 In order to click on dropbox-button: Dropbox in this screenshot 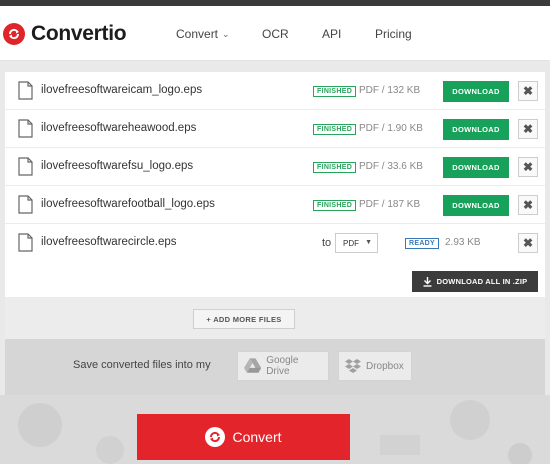, I will do `click(375, 366)`.